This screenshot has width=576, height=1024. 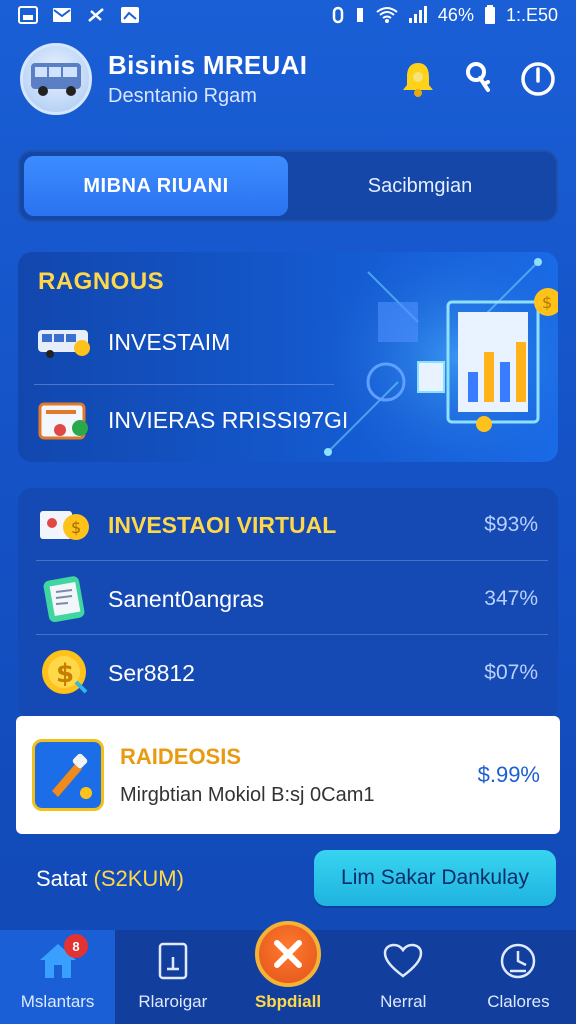 What do you see at coordinates (403, 960) in the screenshot?
I see `heart-icon` at bounding box center [403, 960].